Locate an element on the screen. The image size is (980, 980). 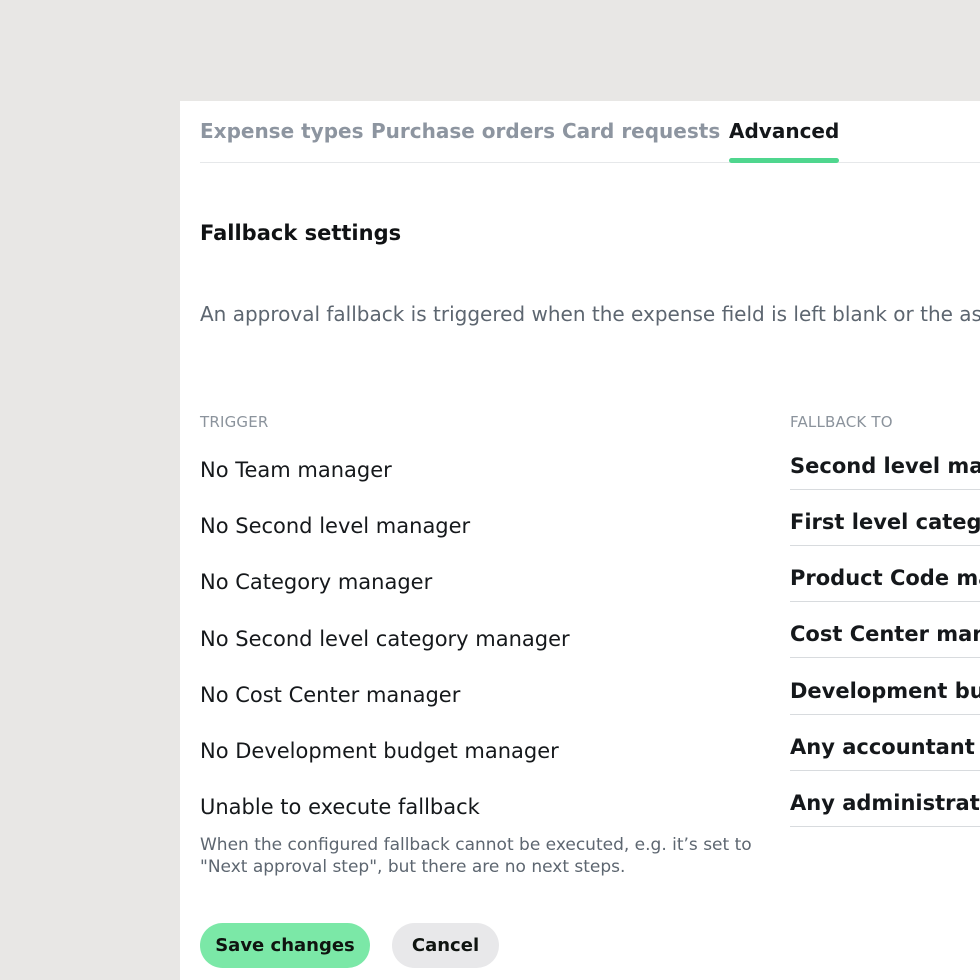
tab-advanced: Advanced is located at coordinates (784, 141).